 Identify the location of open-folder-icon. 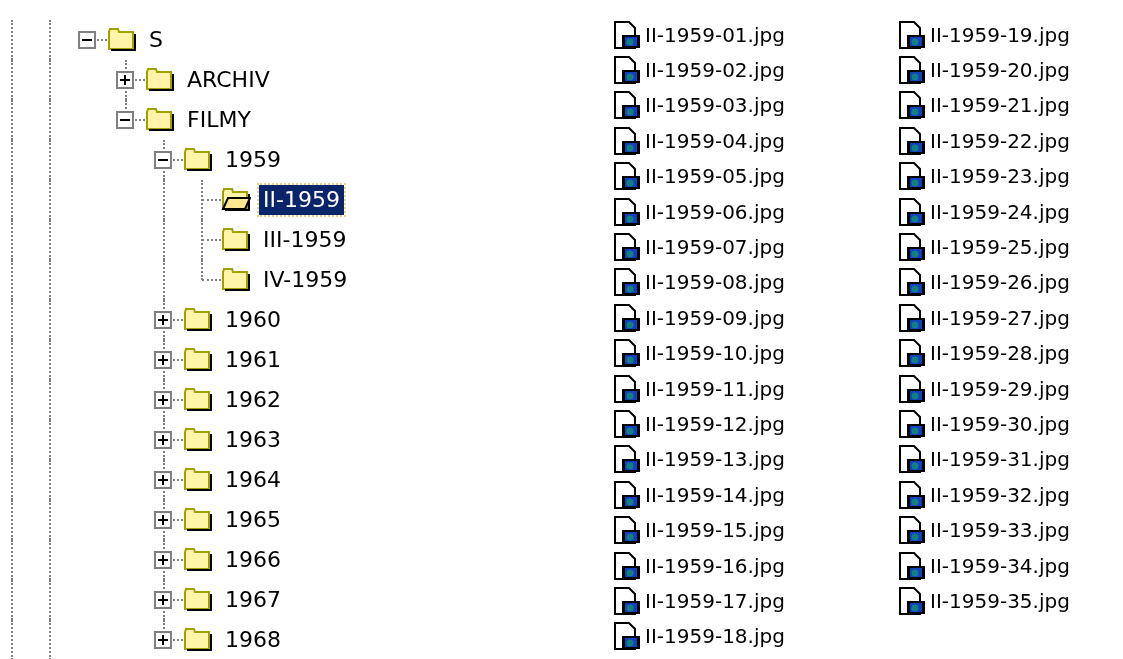
(236, 200).